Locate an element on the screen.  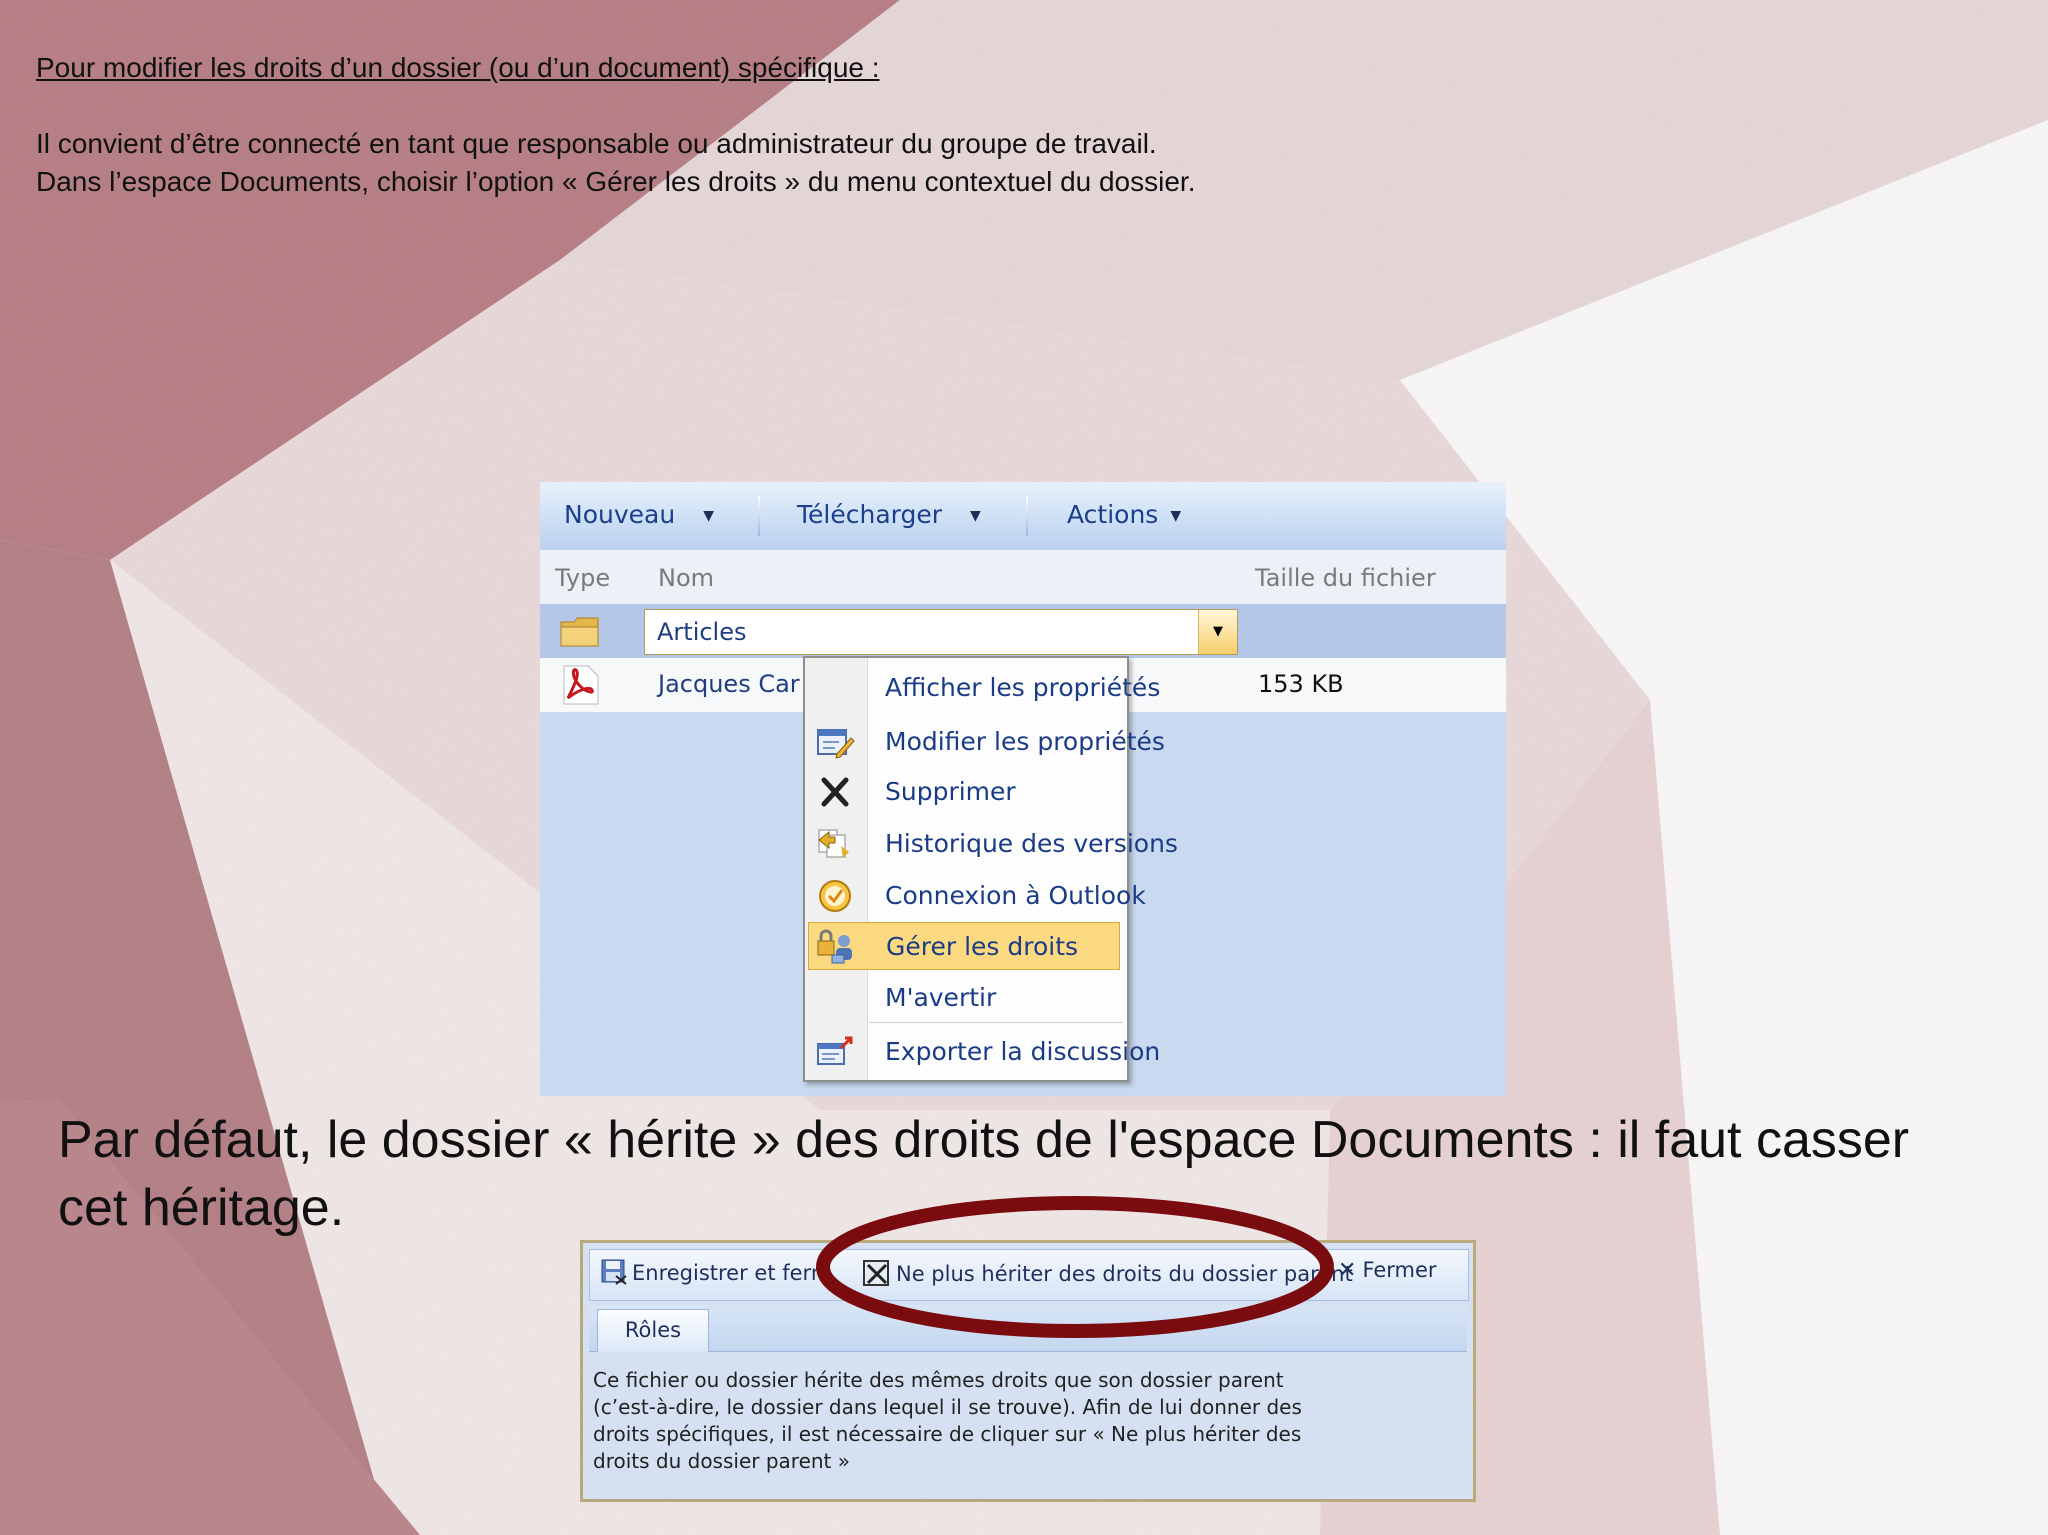
table-row: Articles ▼ is located at coordinates (1023, 631).